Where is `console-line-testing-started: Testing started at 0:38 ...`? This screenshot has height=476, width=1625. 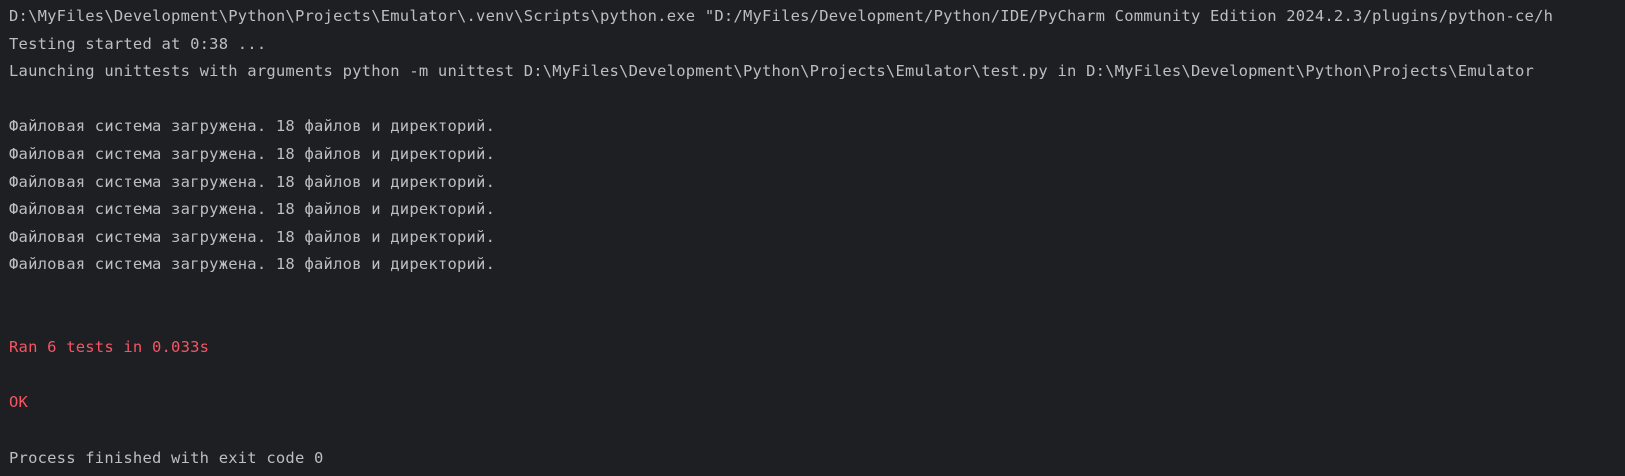
console-line-testing-started: Testing started at 0:38 ... is located at coordinates (138, 43).